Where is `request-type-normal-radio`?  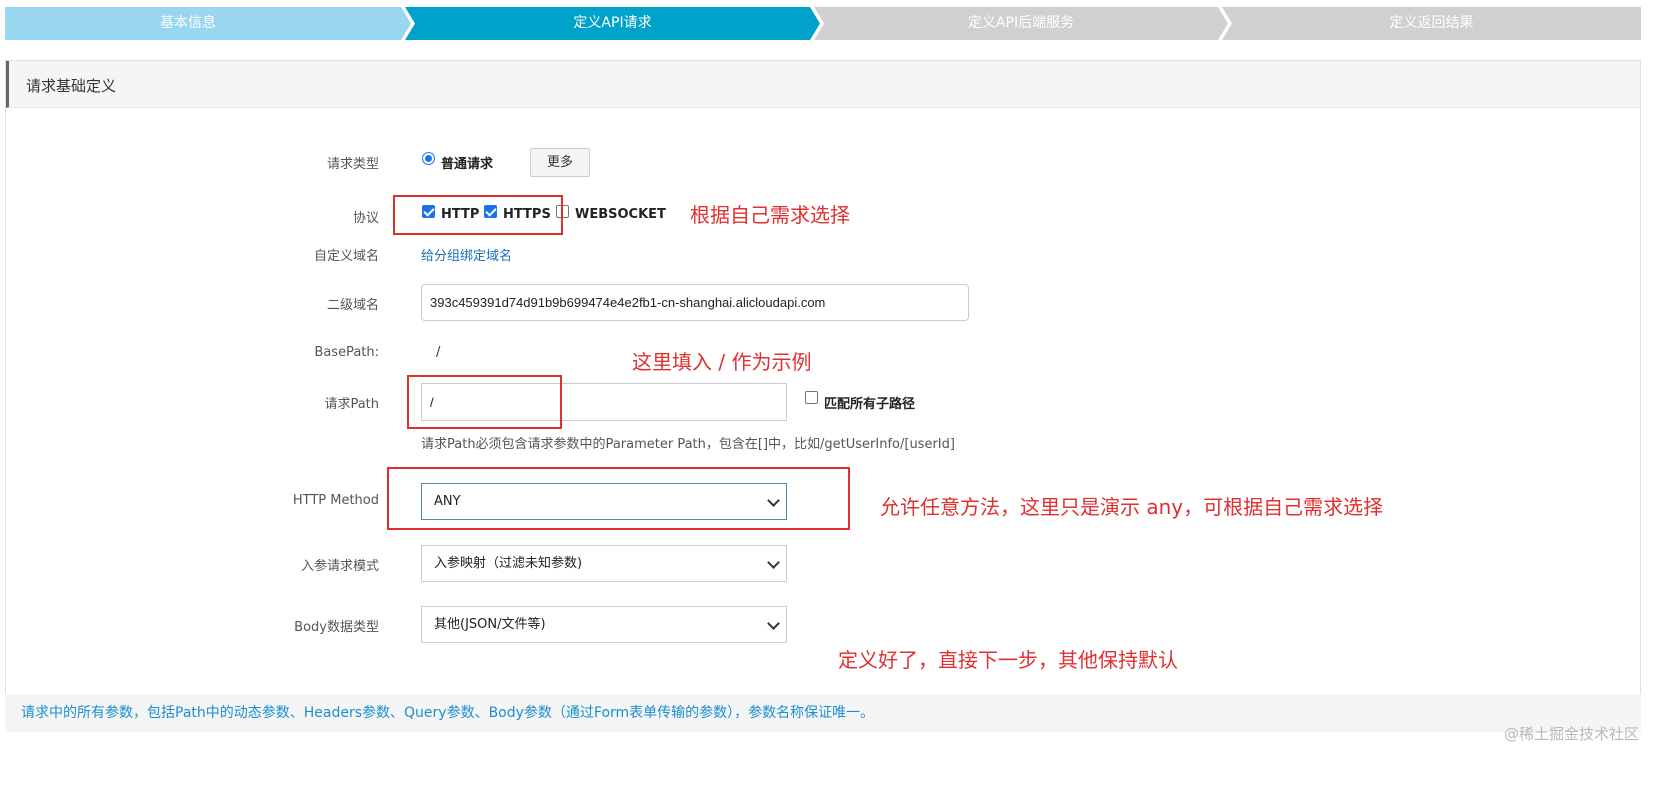
request-type-normal-radio is located at coordinates (428, 158).